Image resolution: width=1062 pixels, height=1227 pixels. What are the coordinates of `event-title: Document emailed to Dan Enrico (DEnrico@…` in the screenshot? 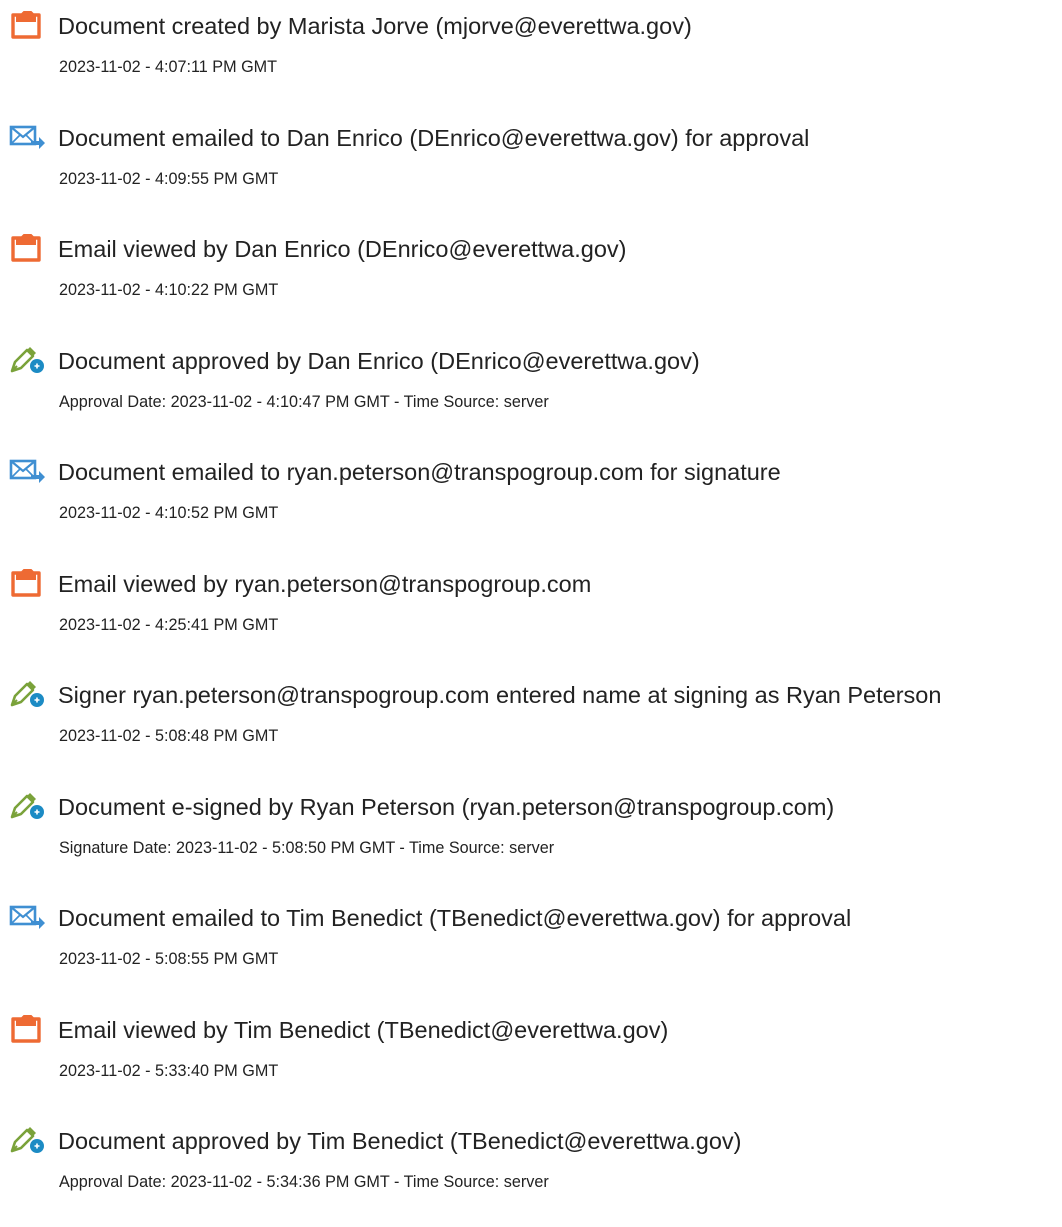 It's located at (434, 137).